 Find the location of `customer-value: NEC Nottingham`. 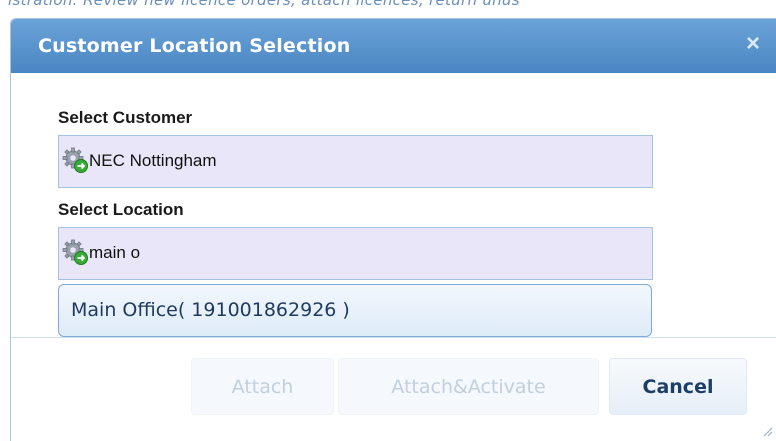

customer-value: NEC Nottingham is located at coordinates (153, 160).